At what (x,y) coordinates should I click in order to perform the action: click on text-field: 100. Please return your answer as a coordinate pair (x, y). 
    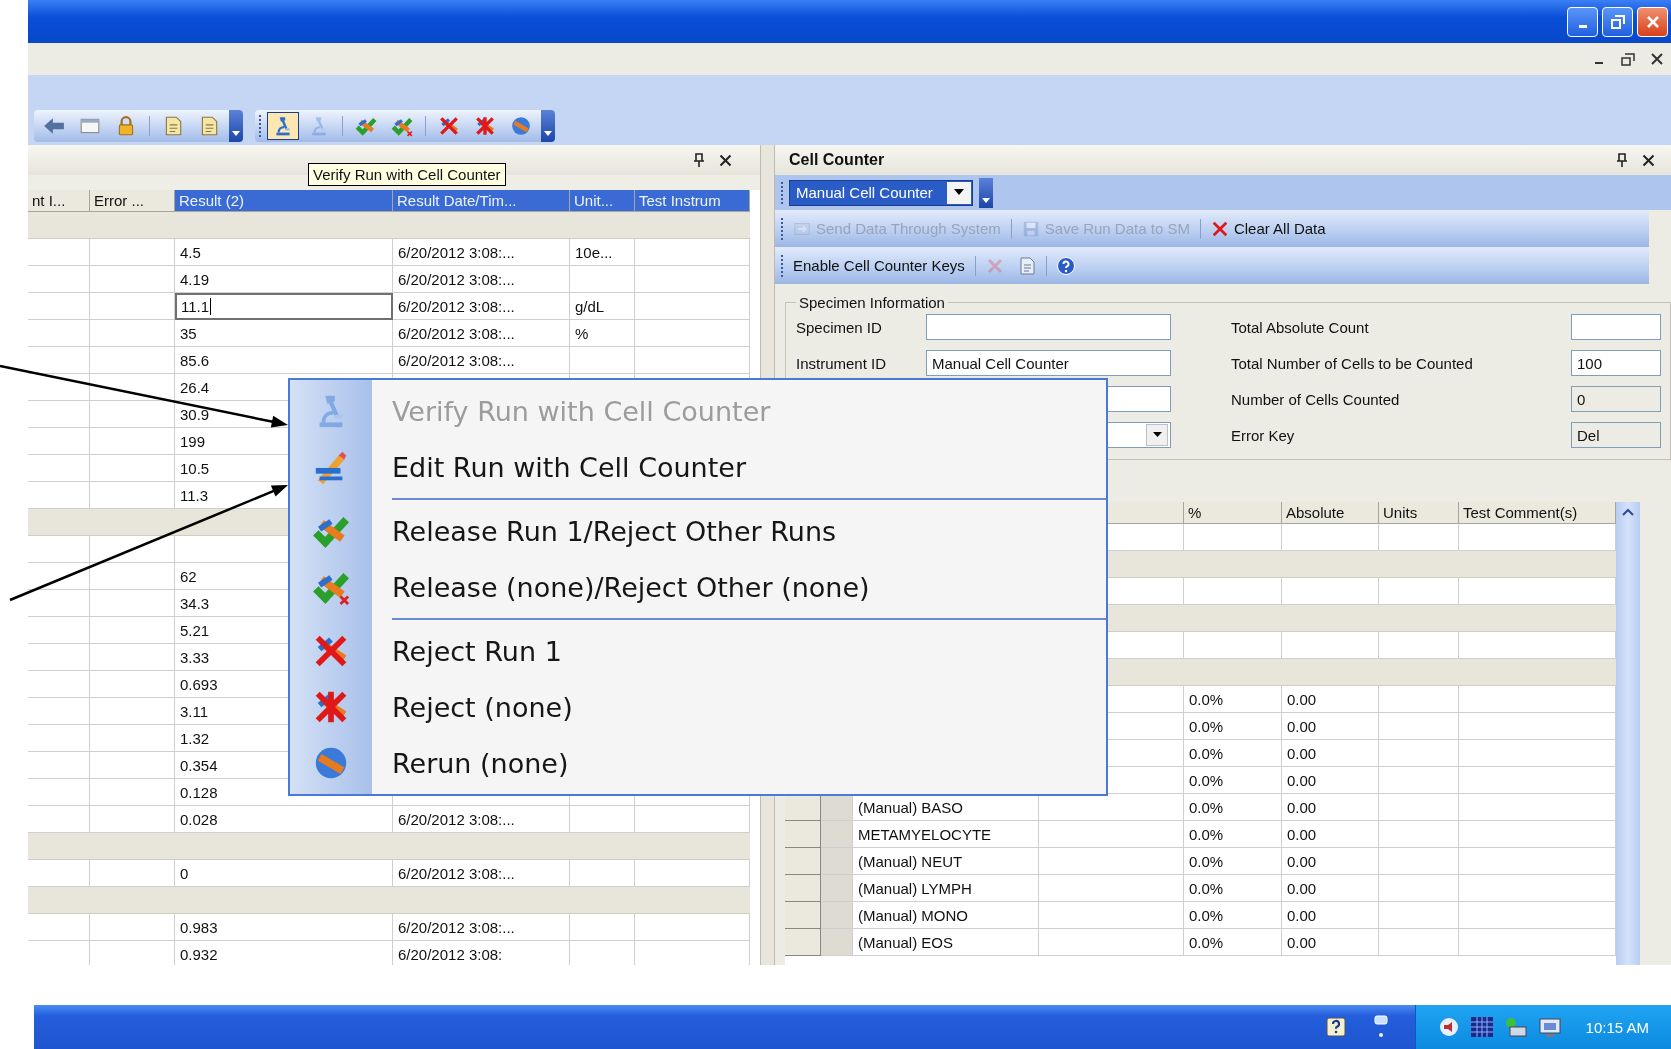
    Looking at the image, I should click on (1616, 363).